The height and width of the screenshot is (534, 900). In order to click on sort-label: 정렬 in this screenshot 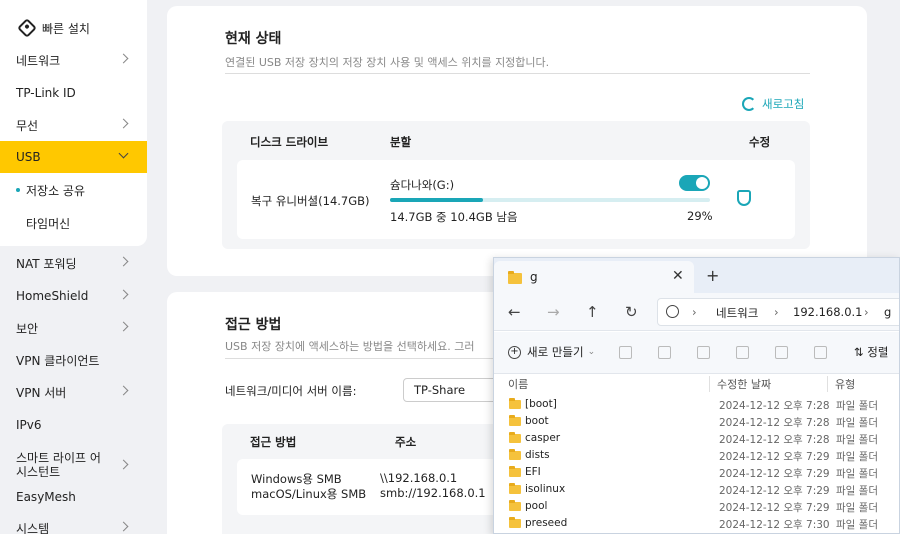, I will do `click(878, 352)`.